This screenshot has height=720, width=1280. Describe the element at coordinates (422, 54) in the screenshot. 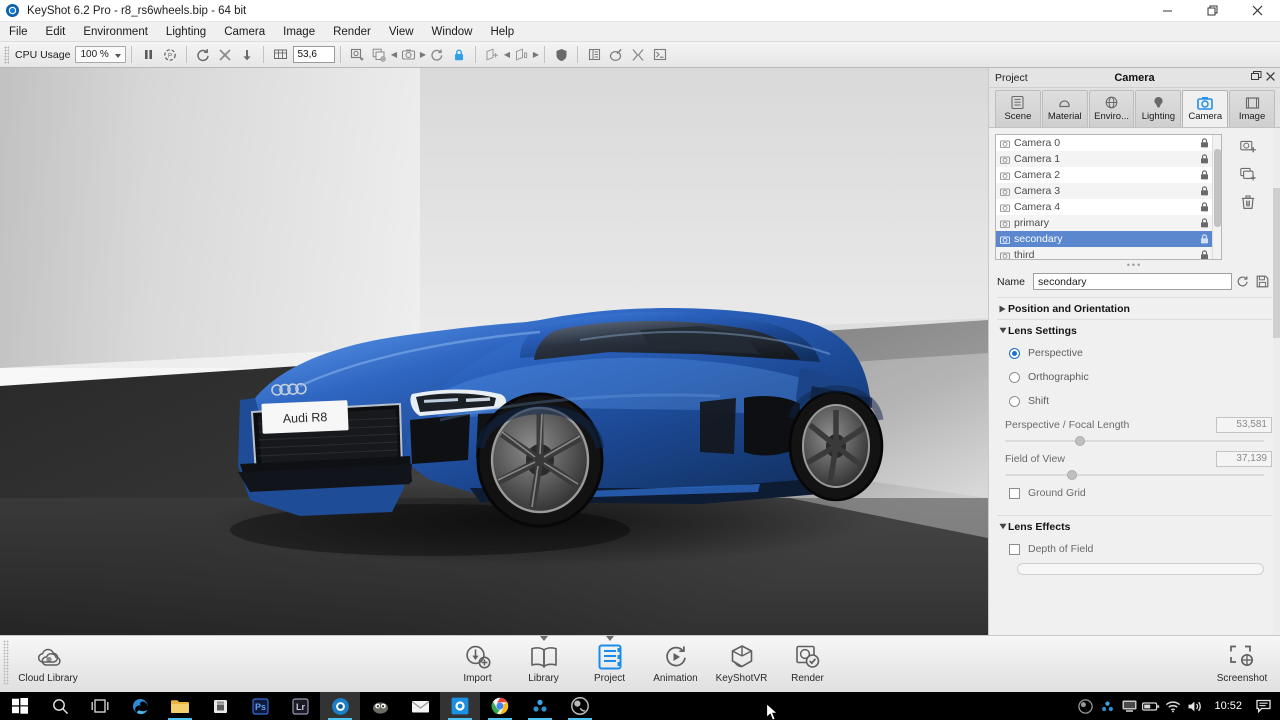

I see `right-arrow-icon: ▶` at that location.